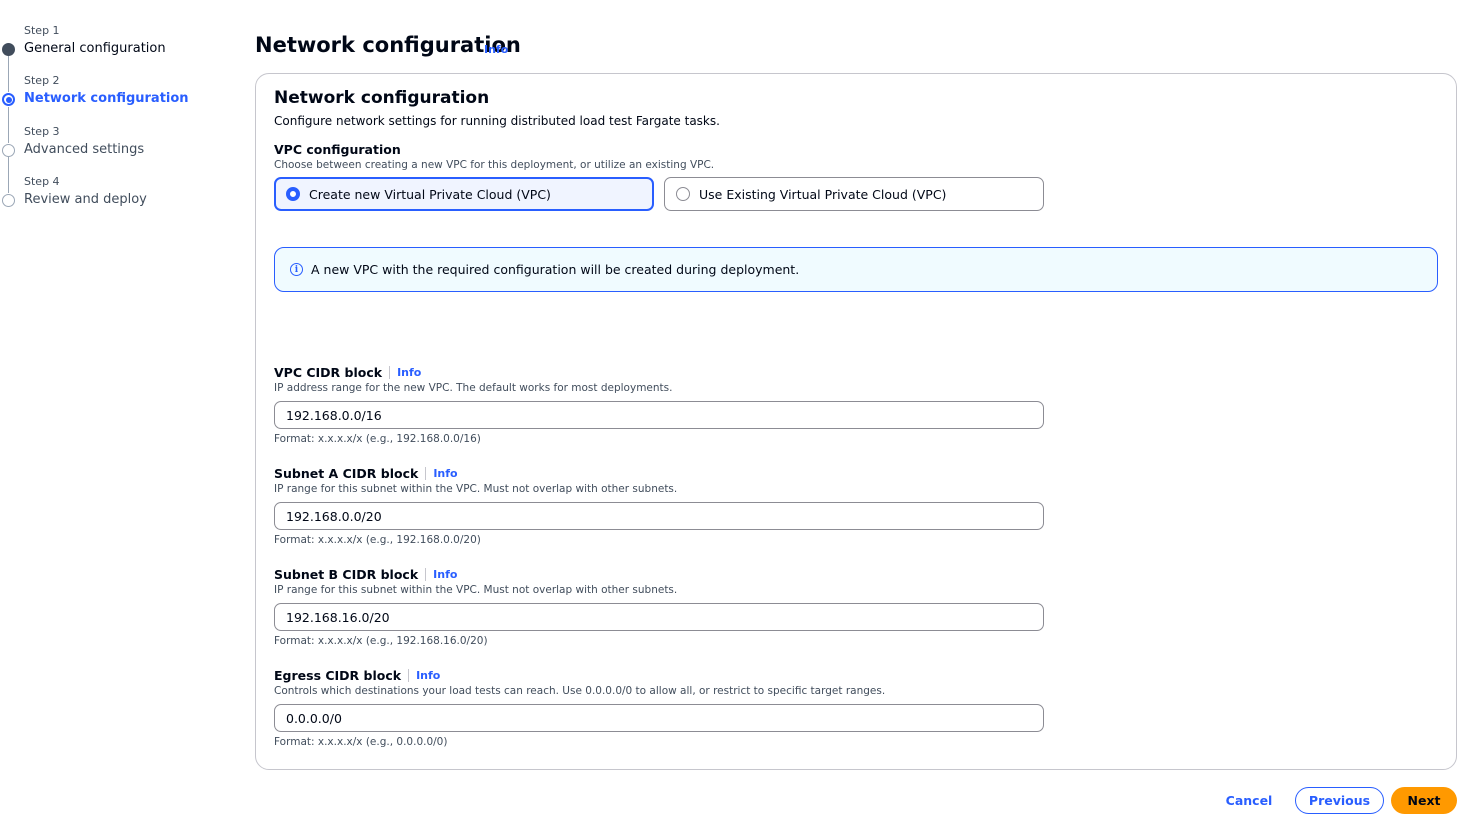 Image resolution: width=1464 pixels, height=831 pixels. I want to click on info-circle-icon: i, so click(296, 269).